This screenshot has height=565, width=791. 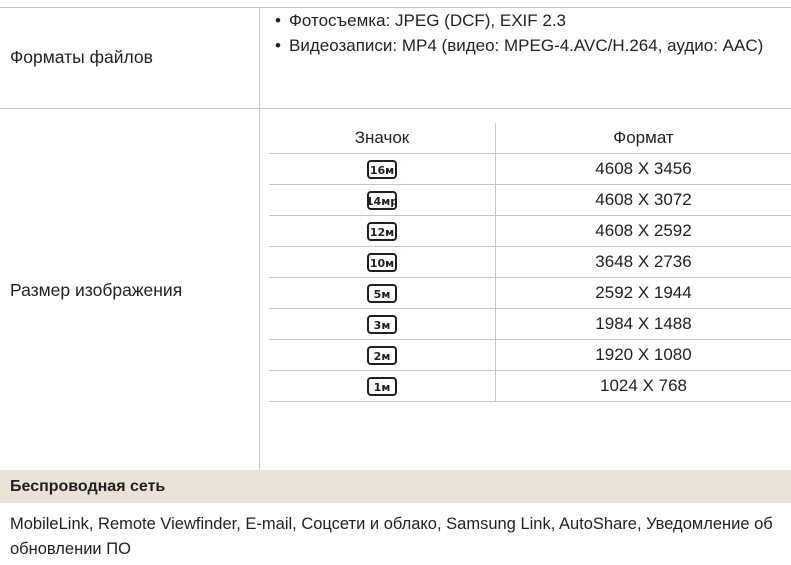 I want to click on table-row: 1м 1024 X 768, so click(x=530, y=386).